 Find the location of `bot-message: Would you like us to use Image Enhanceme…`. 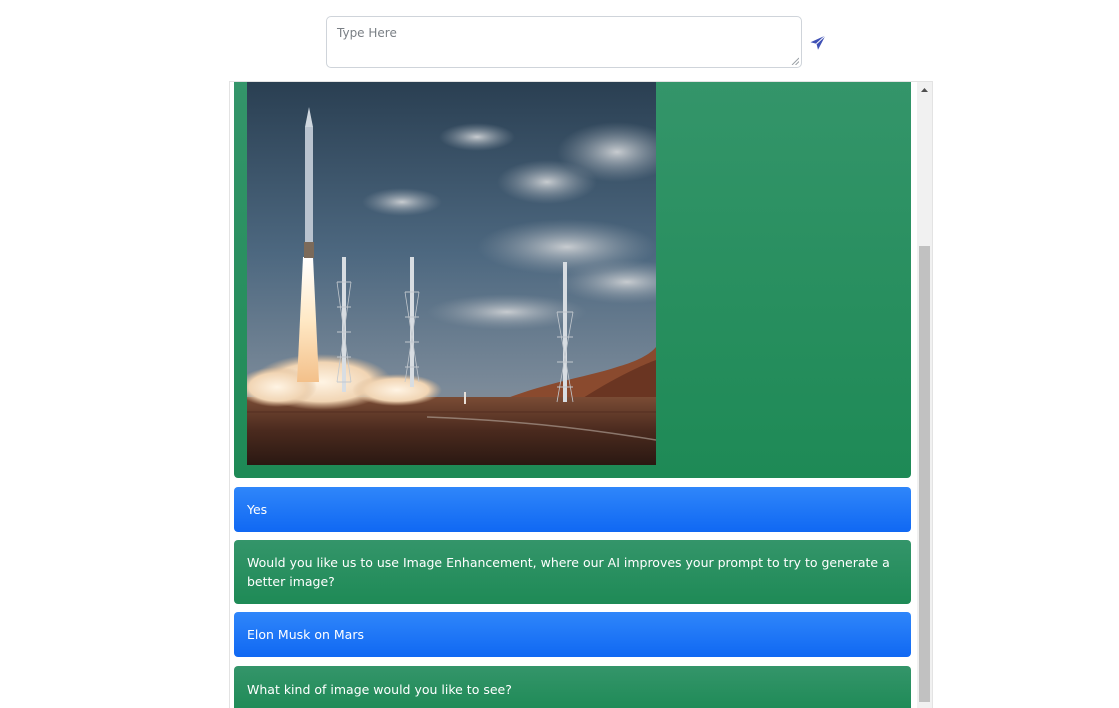

bot-message: Would you like us to use Image Enhanceme… is located at coordinates (572, 572).